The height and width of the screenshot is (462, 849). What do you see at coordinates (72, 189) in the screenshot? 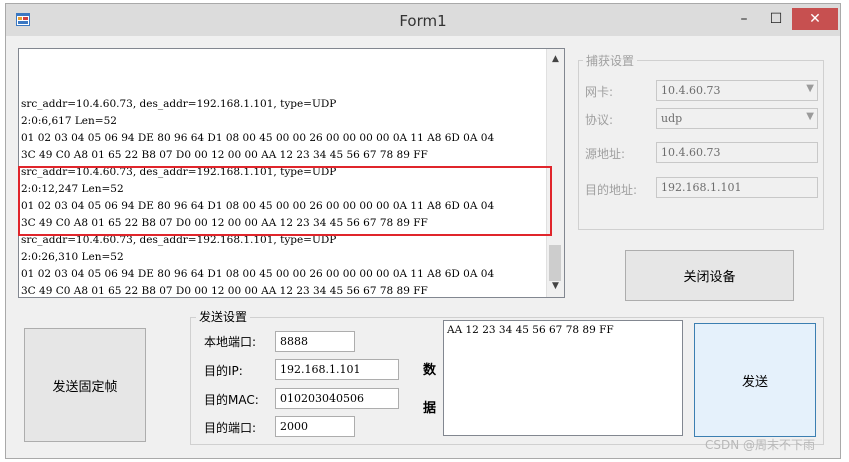
I see `log-line: 2:0:12,247 Len=52` at bounding box center [72, 189].